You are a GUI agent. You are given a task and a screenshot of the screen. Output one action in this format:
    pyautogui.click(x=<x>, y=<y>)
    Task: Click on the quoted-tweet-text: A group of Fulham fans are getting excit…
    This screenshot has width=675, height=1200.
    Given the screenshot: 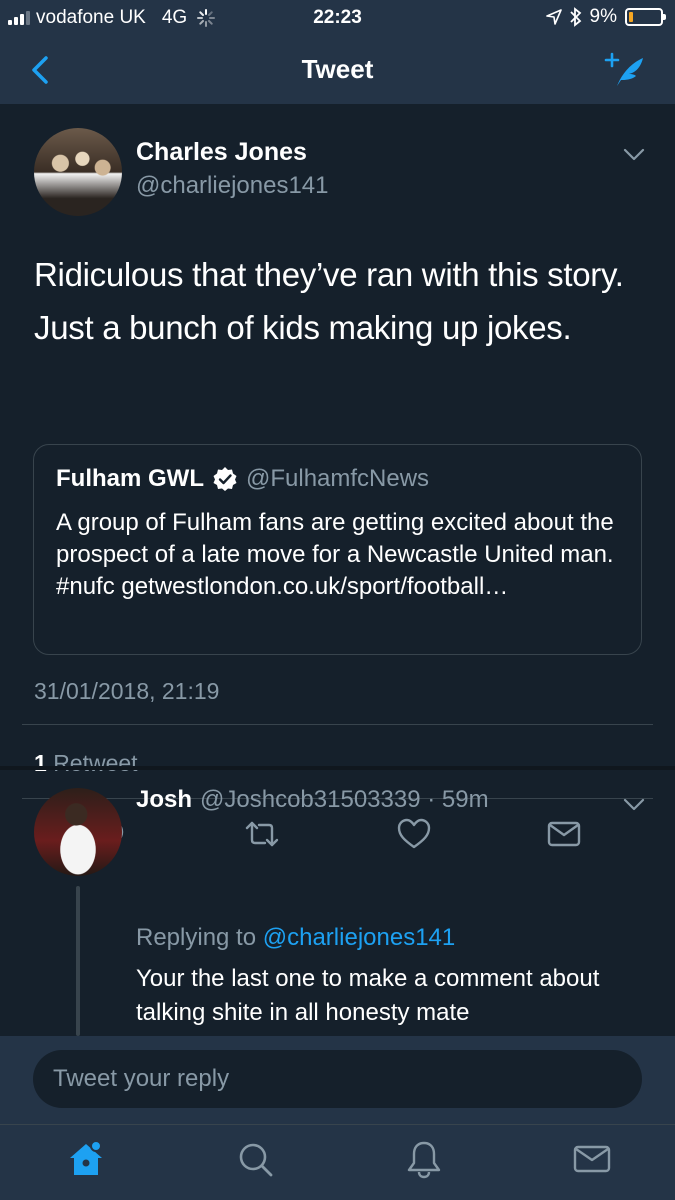 What is the action you would take?
    pyautogui.click(x=335, y=554)
    